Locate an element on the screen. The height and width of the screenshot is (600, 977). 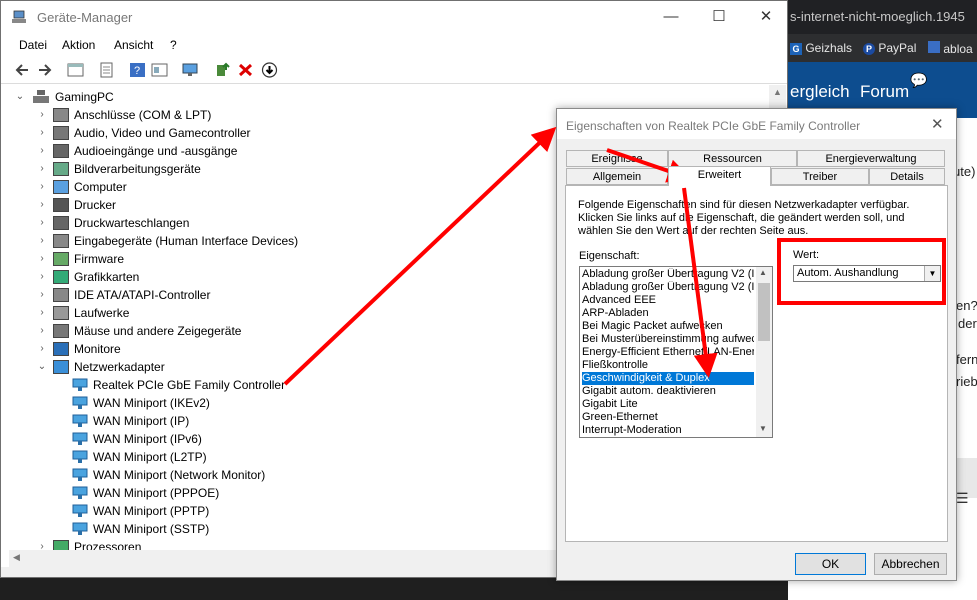
property-list-item: Green-Ethernet is located at coordinates (668, 417).